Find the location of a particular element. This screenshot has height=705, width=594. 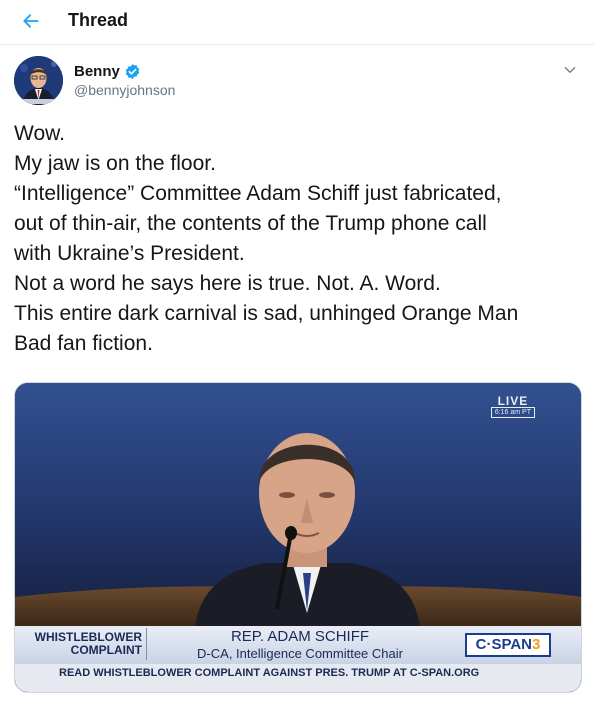

chyron-topic: WHISTLEBLOWER COMPLAINT is located at coordinates (88, 644).